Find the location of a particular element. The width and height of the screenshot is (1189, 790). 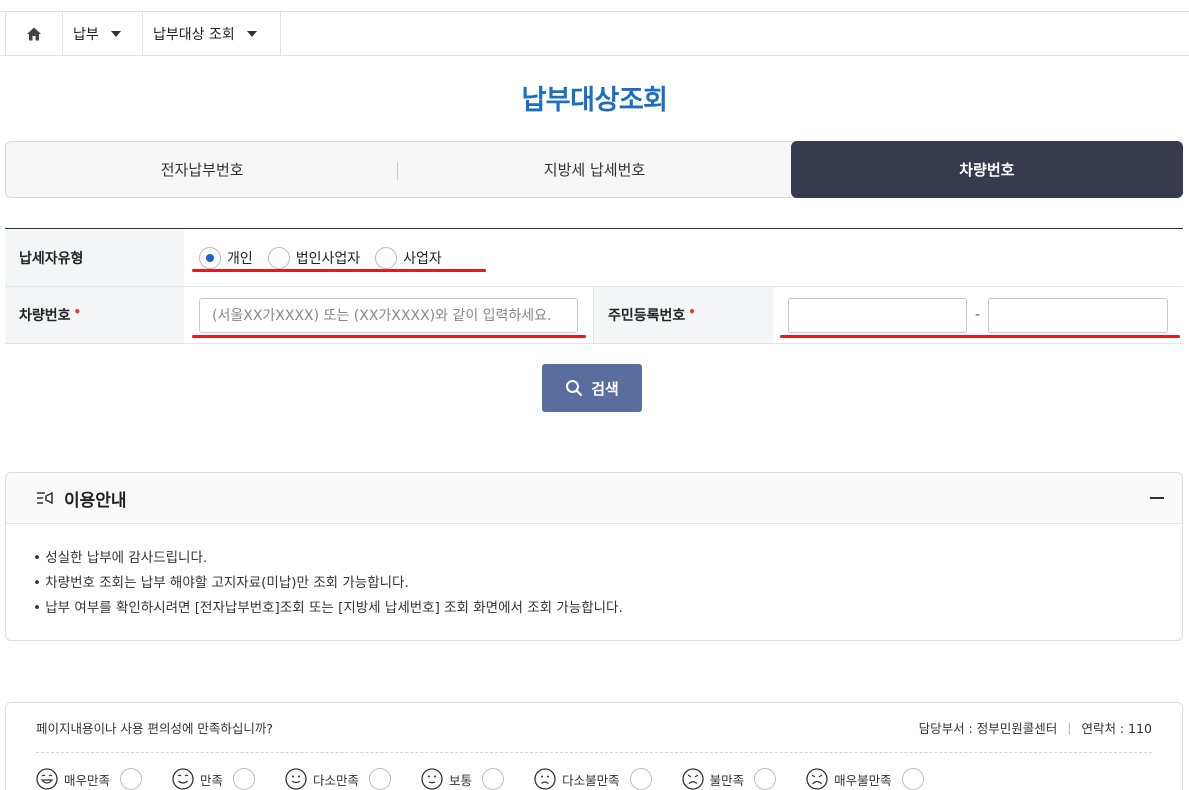

breadcrumb-item-payment-lookup: 납부대상 조회 is located at coordinates (212, 34).